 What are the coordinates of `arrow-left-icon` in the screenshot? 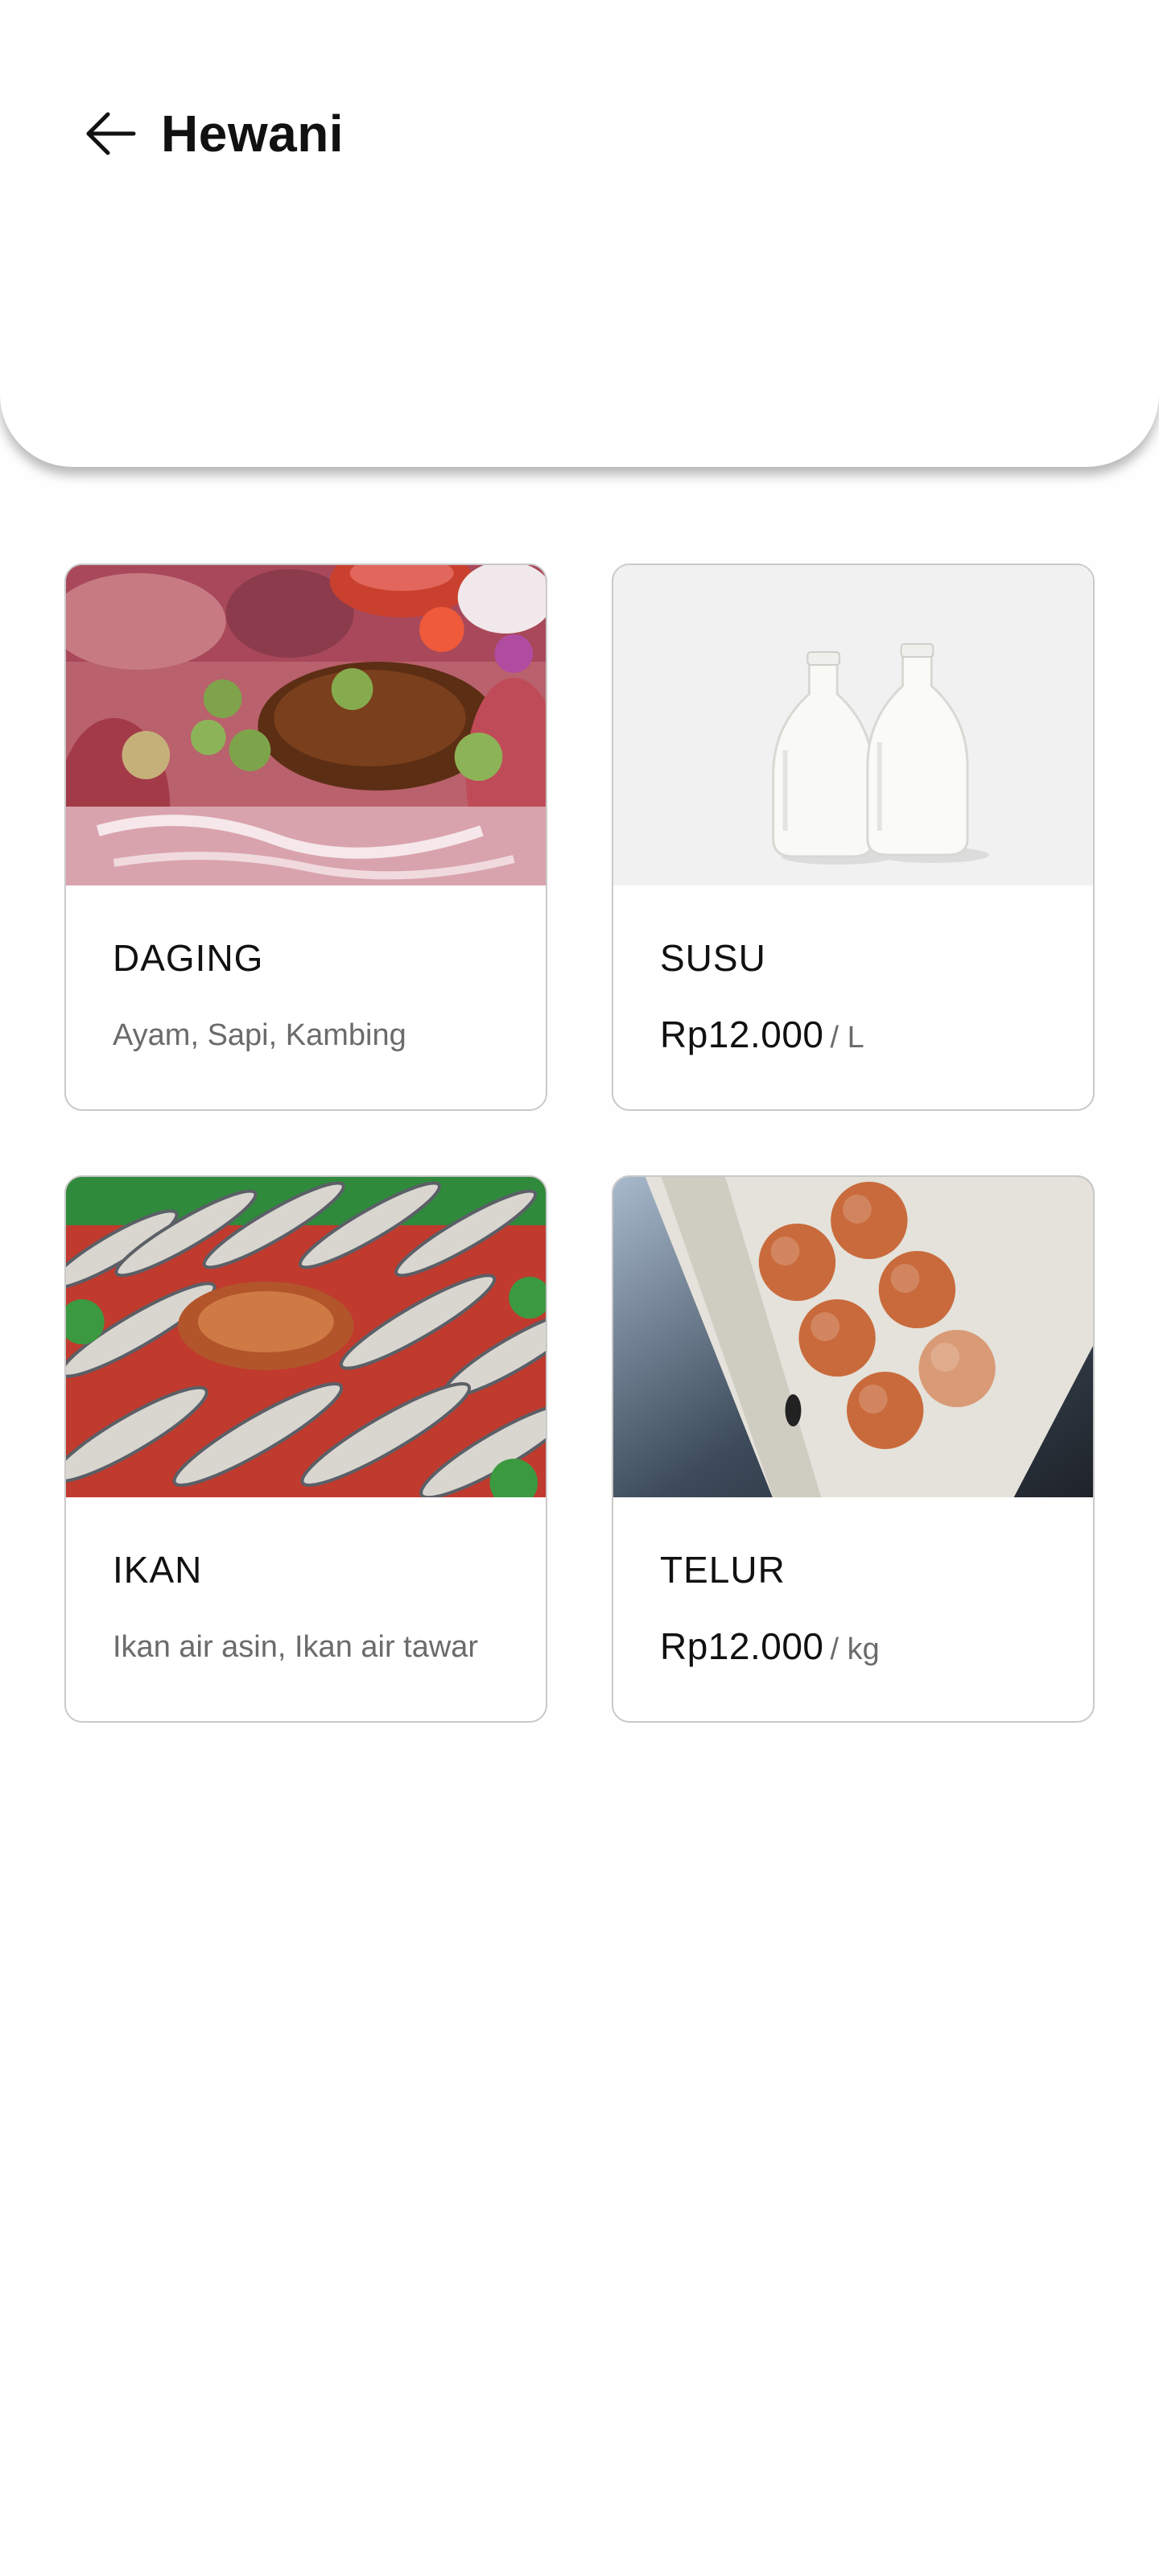 It's located at (111, 133).